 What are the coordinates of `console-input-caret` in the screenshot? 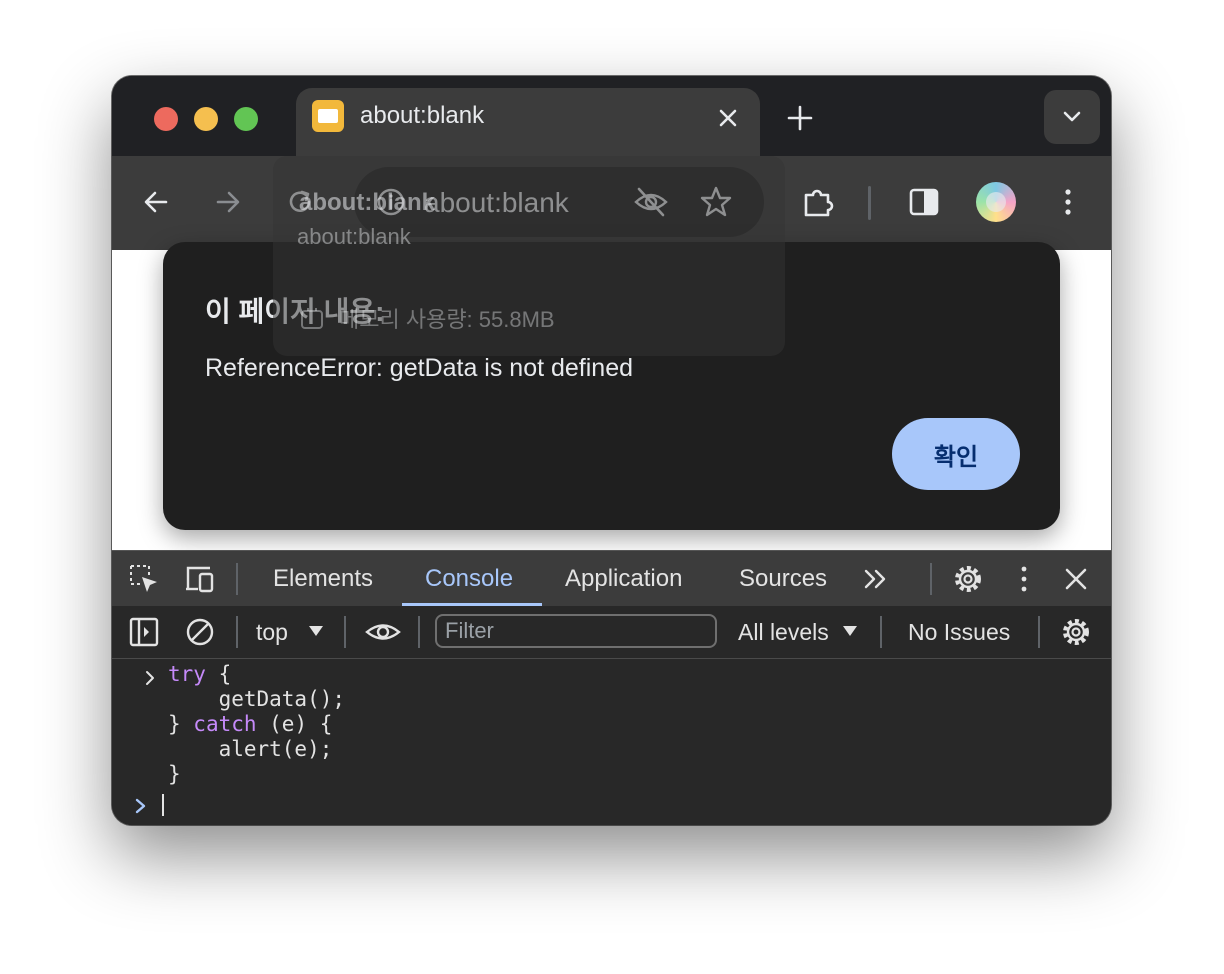 It's located at (163, 805).